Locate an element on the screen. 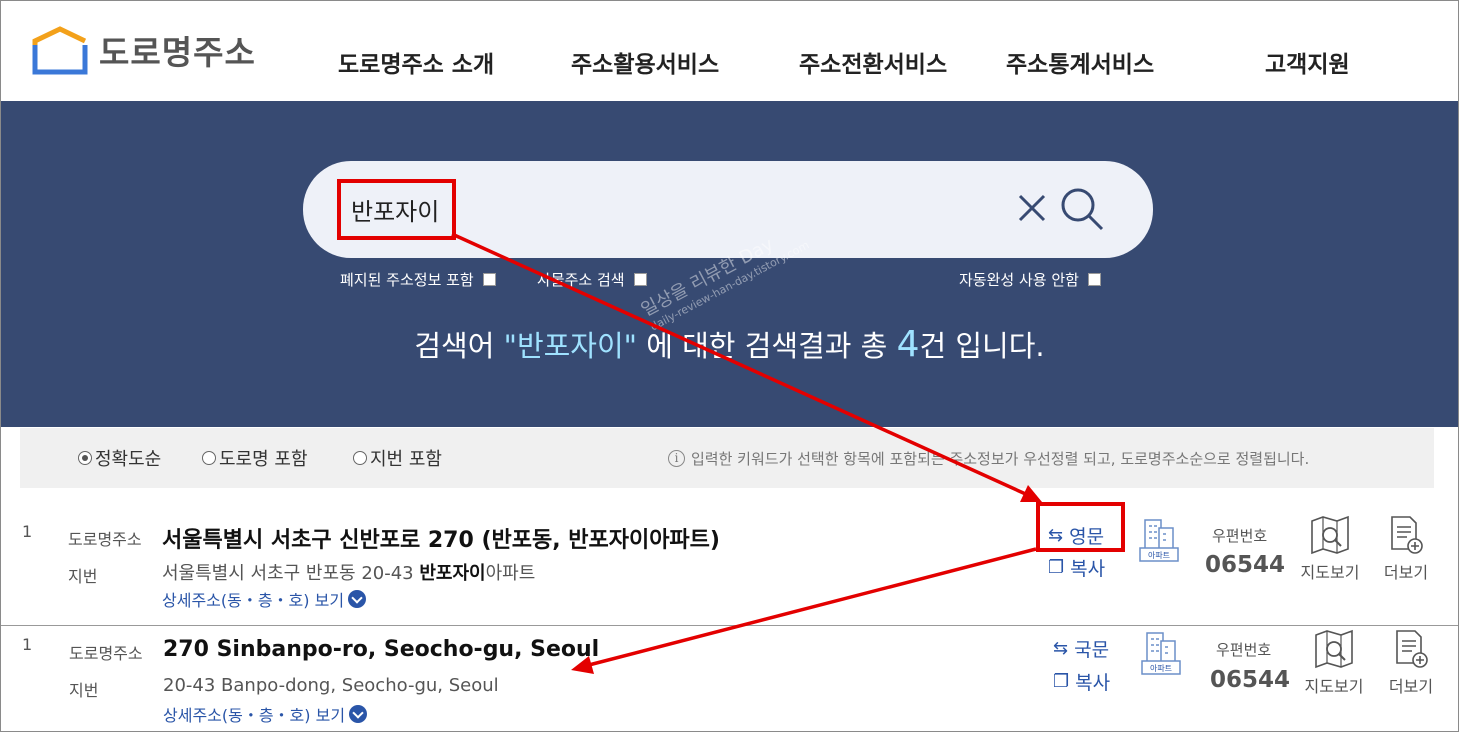 The image size is (1459, 732). result-summary: 검색어 "반포자이" 에 대한 검색결과 총 4건 입니다. is located at coordinates (729, 344).